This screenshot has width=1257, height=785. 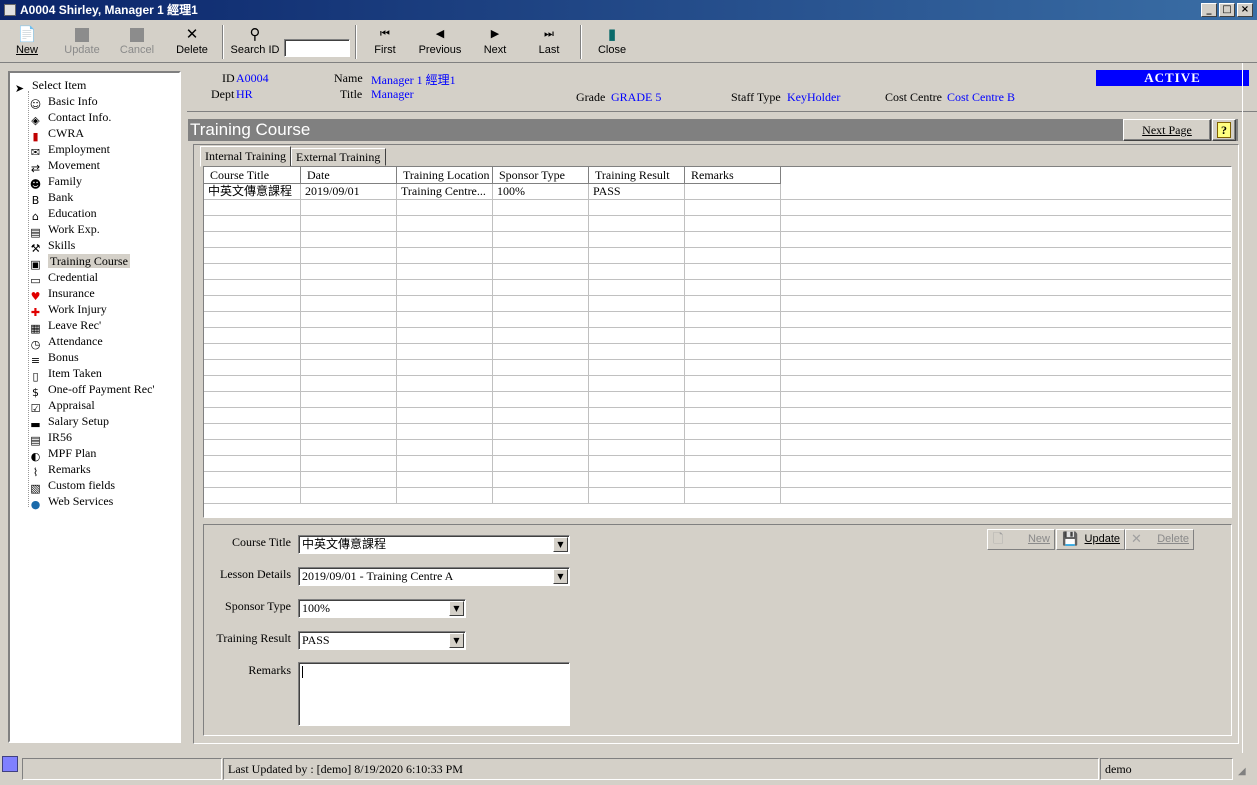 I want to click on sidebar-item-cwra: ▮ CWRA, so click(x=56, y=134).